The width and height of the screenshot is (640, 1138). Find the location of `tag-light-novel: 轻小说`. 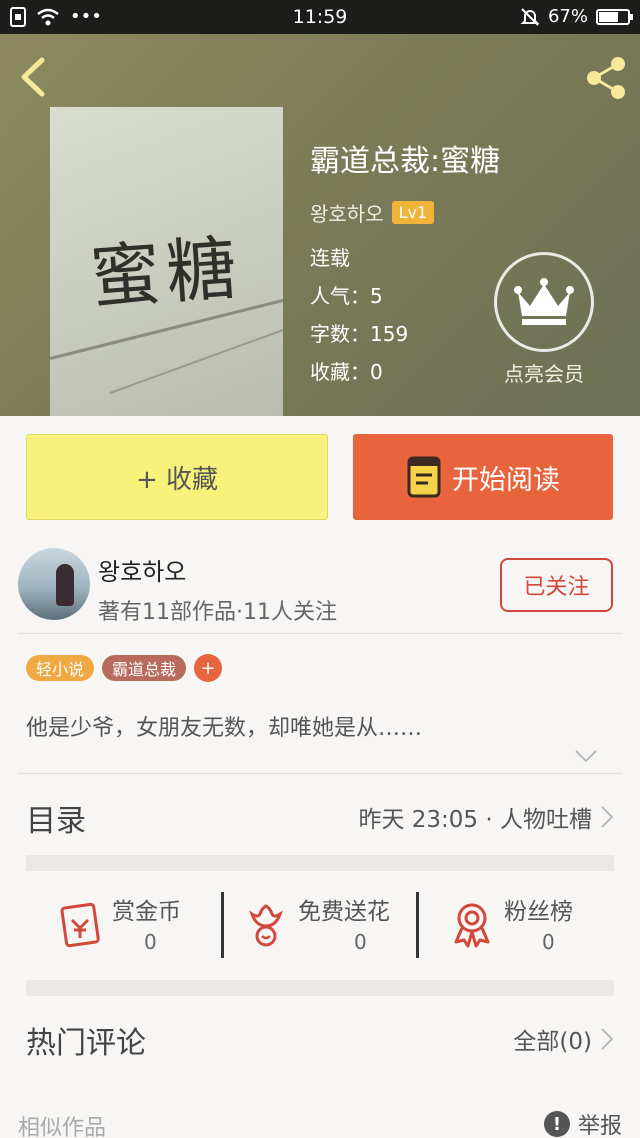

tag-light-novel: 轻小说 is located at coordinates (60, 668).